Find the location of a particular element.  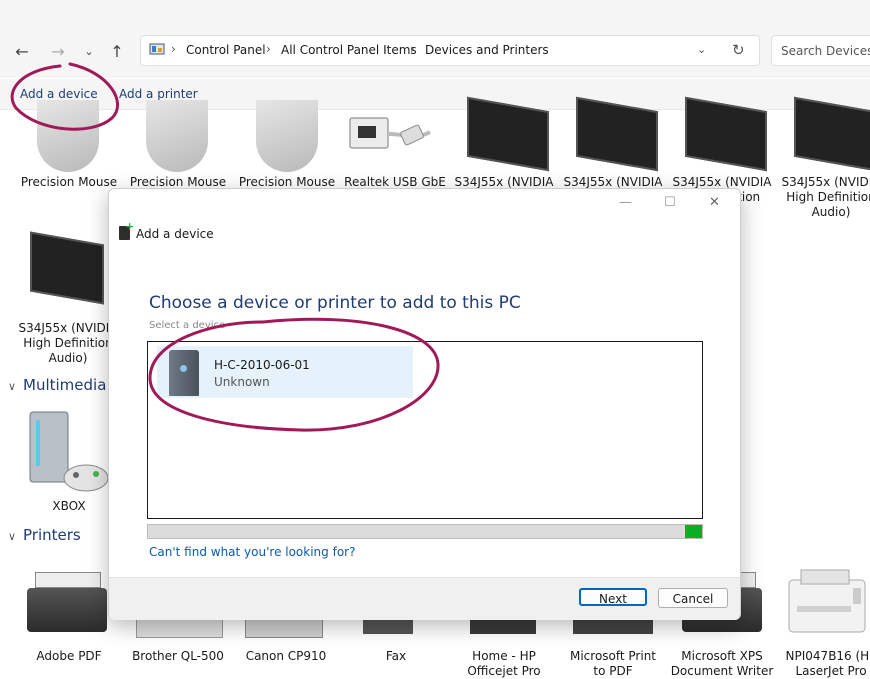

printer-item: Canon CP910 is located at coordinates (286, 656).